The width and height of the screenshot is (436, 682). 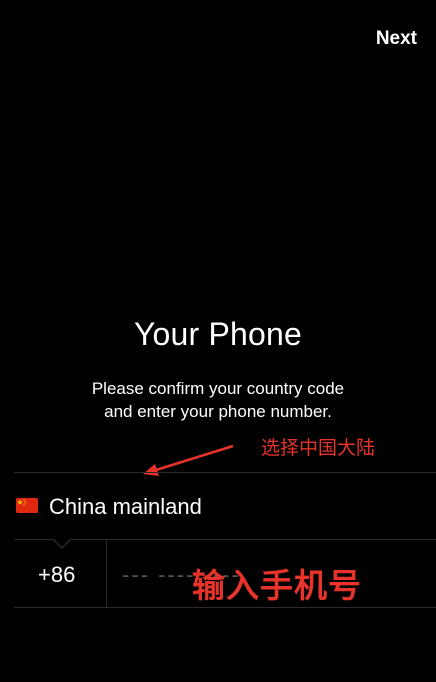 I want to click on china-flag-icon, so click(x=27, y=505).